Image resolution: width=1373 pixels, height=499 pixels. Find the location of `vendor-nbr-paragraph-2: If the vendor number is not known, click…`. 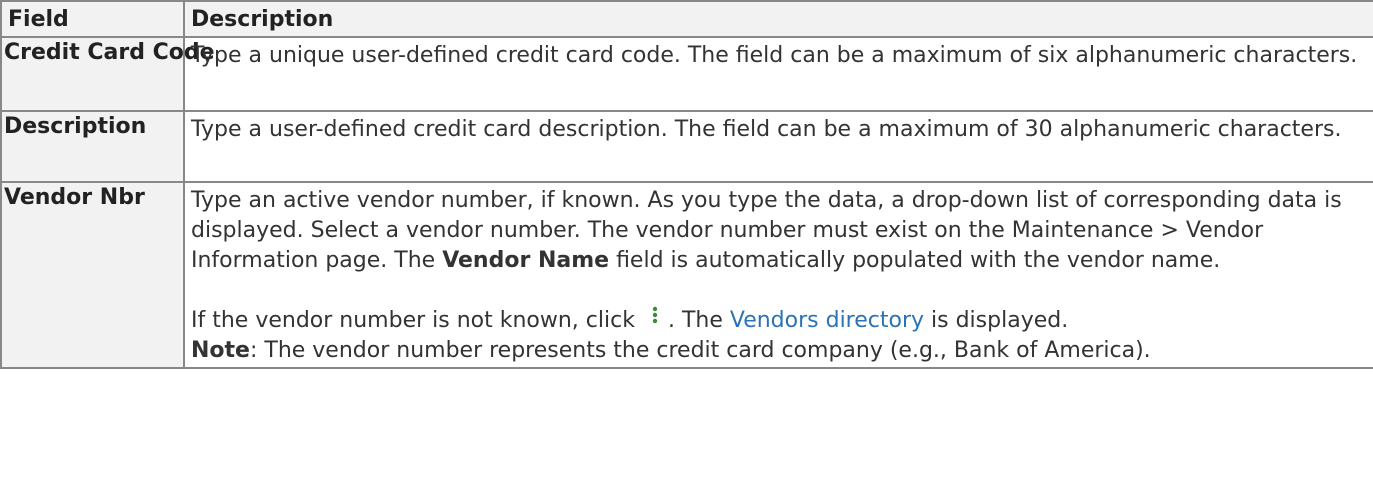

vendor-nbr-paragraph-2: If the vendor number is not known, click… is located at coordinates (779, 336).